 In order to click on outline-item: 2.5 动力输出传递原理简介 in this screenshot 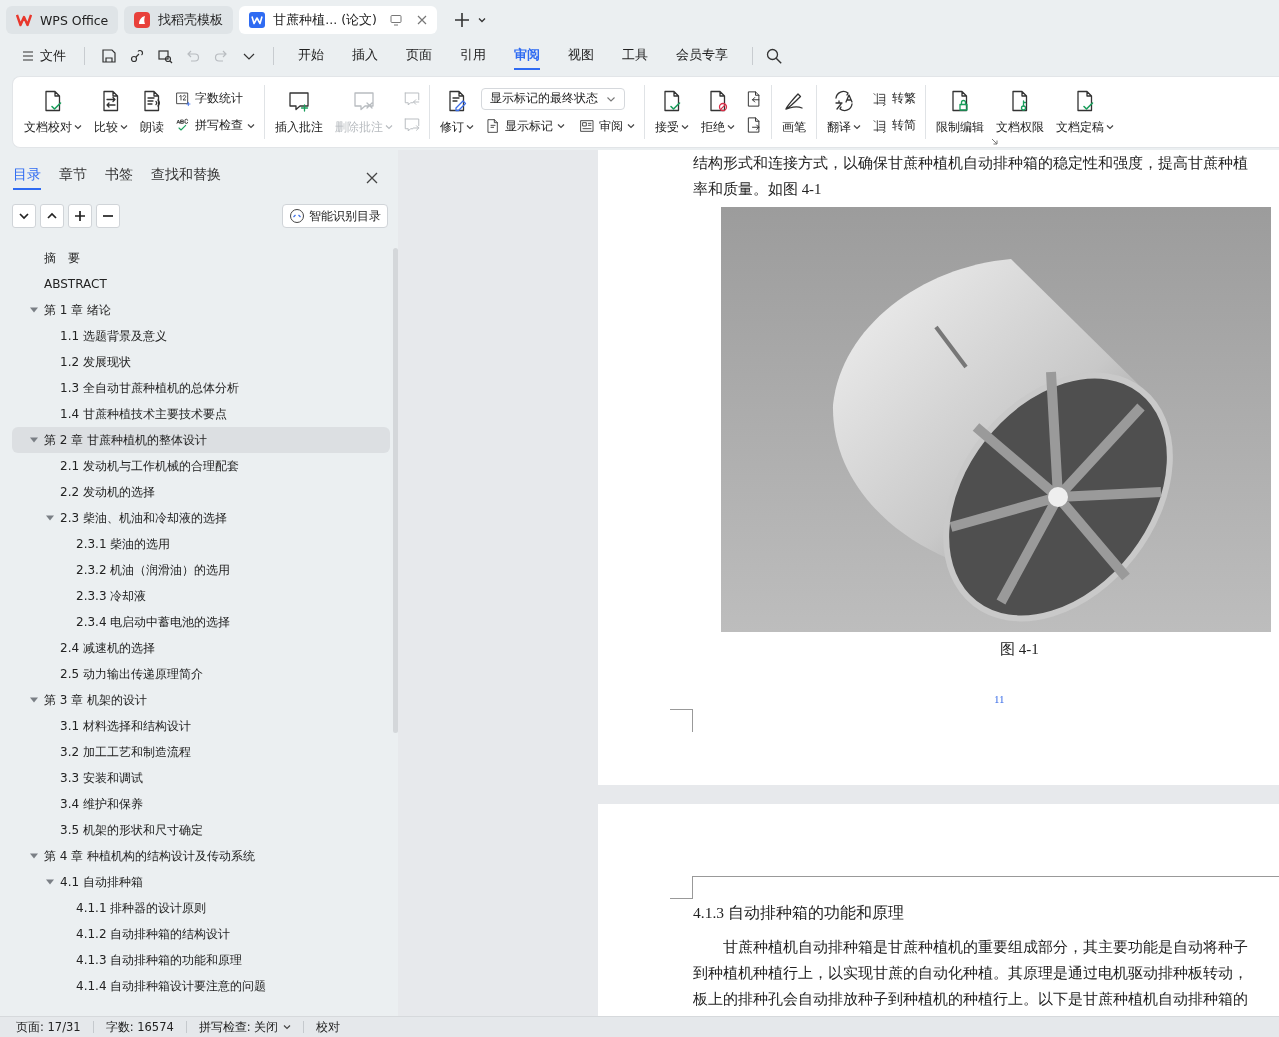, I will do `click(201, 674)`.